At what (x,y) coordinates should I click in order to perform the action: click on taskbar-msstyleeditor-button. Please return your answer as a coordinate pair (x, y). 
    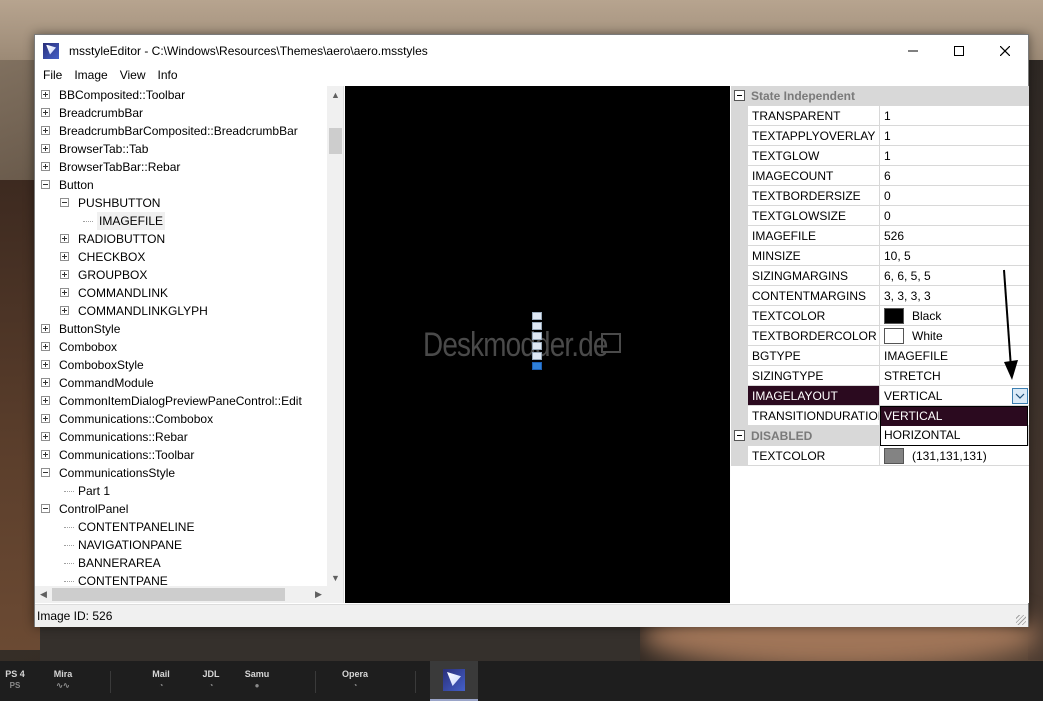
    Looking at the image, I should click on (454, 681).